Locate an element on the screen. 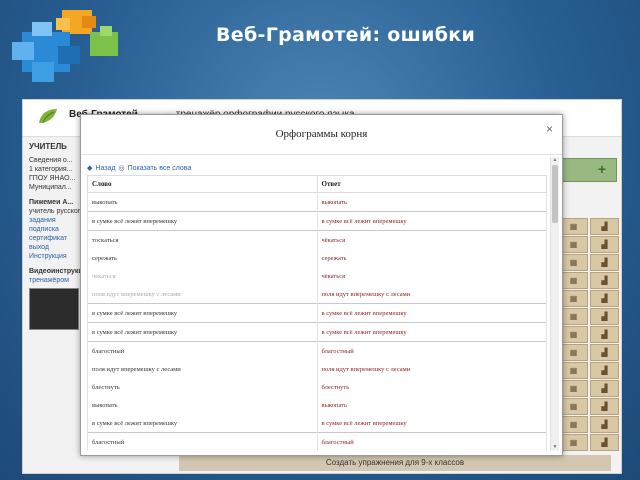 The width and height of the screenshot is (640, 480). eye-icon: ◎ is located at coordinates (121, 168).